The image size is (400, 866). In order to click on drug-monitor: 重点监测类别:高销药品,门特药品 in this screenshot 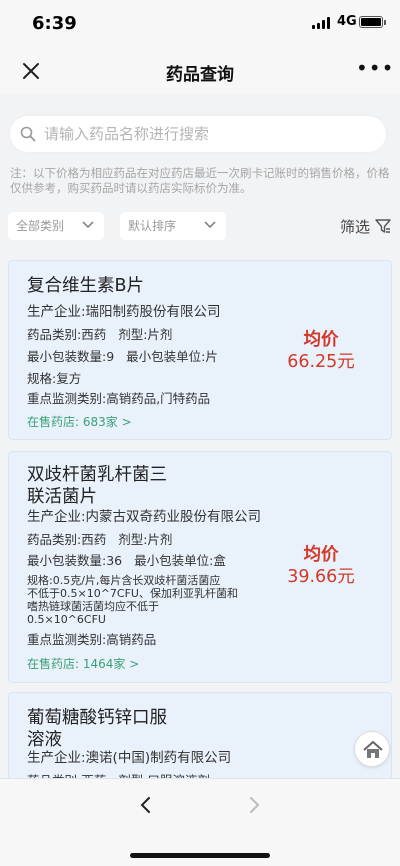, I will do `click(119, 398)`.